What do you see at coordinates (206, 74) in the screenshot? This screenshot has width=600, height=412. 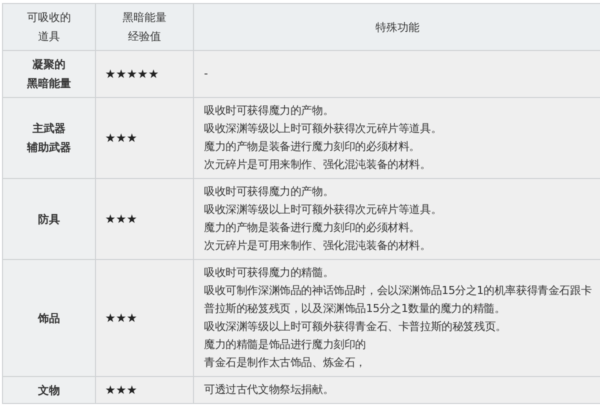 I see `effect-text: -` at bounding box center [206, 74].